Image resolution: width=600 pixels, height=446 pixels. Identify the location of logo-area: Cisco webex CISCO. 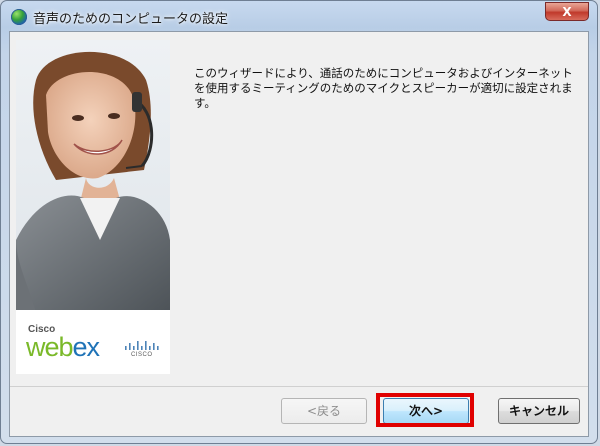
(93, 342).